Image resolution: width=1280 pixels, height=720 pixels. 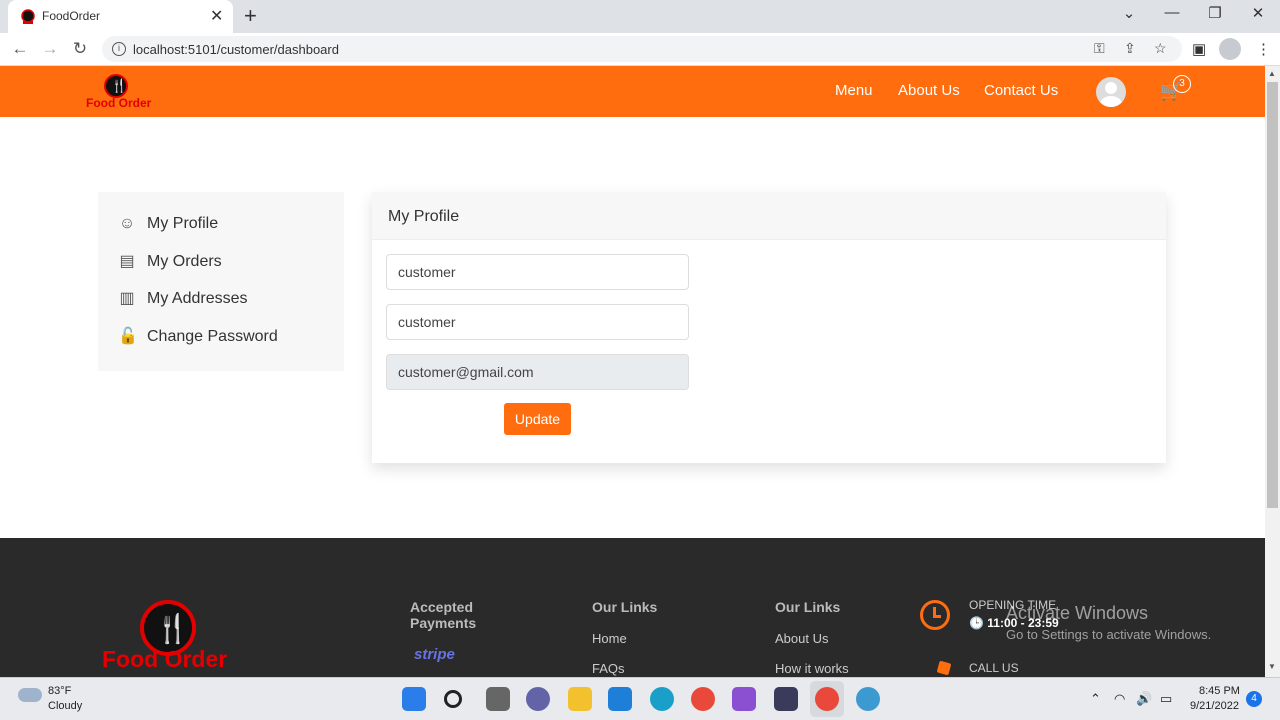 I want to click on reload-icon: ↻, so click(x=80, y=49).